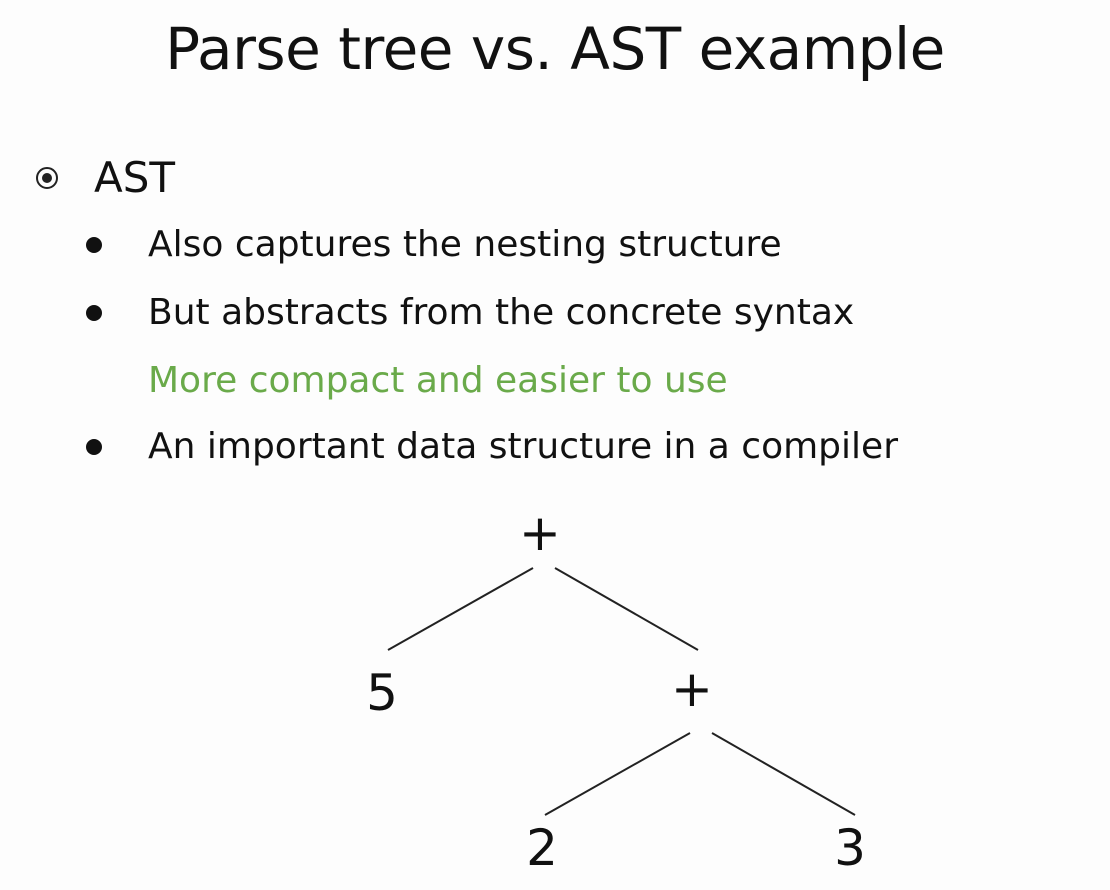  I want to click on edge-inner-left, so click(617, 774).